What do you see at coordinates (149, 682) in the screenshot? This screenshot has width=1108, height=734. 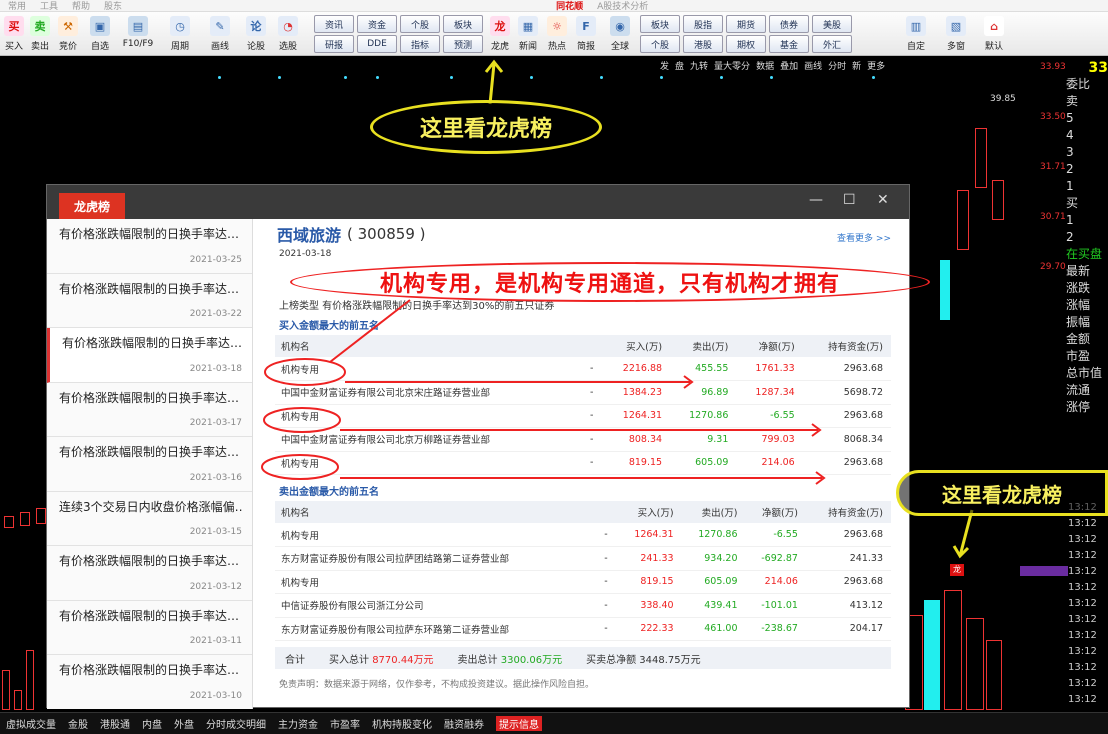 I see `list-item: 有价格涨跌幅限制的日换手率达… 2021-03-10` at bounding box center [149, 682].